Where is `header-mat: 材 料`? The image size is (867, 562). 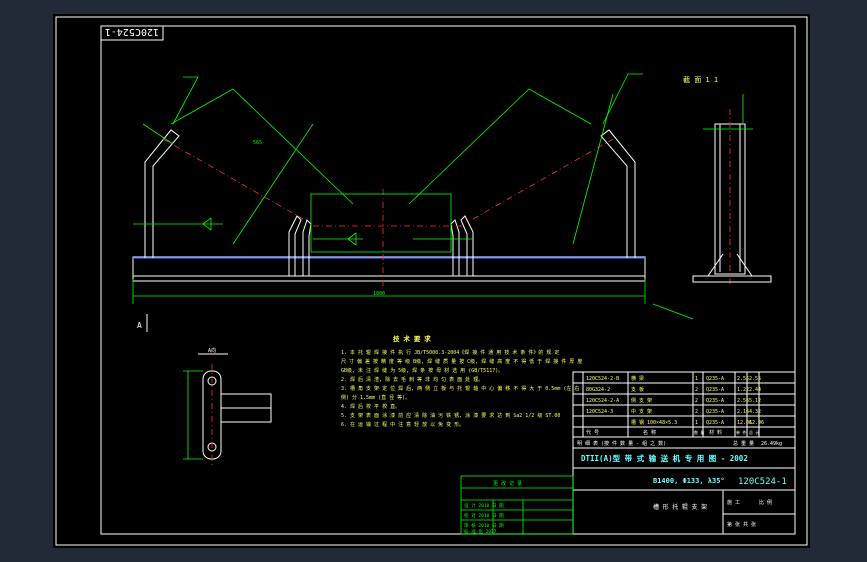
header-mat: 材 料 is located at coordinates (715, 432).